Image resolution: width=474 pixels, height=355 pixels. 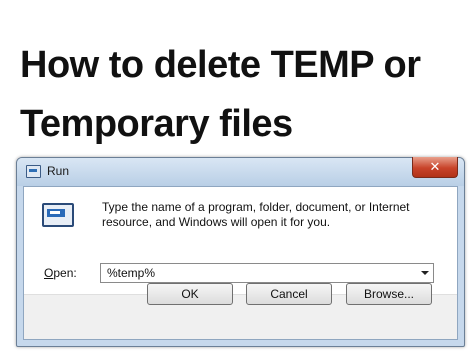 What do you see at coordinates (190, 294) in the screenshot?
I see `ok-button: OK` at bounding box center [190, 294].